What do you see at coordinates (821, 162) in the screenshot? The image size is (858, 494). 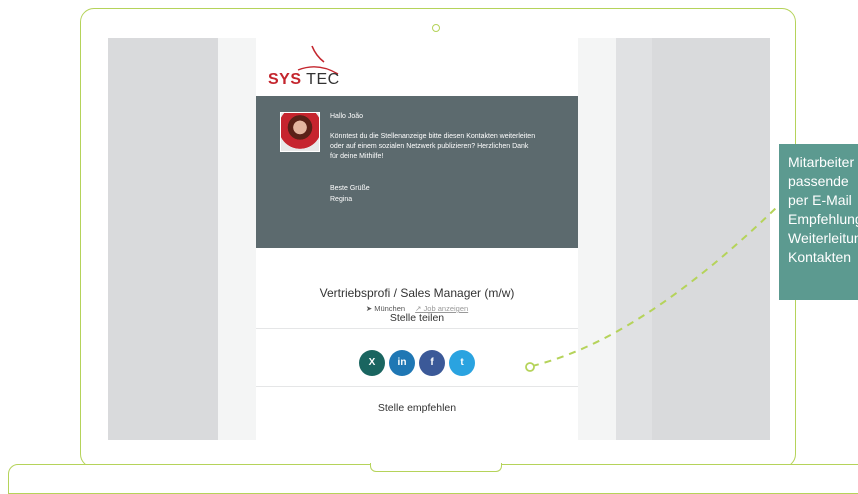 I see `callout-line: Mitarbeiter` at bounding box center [821, 162].